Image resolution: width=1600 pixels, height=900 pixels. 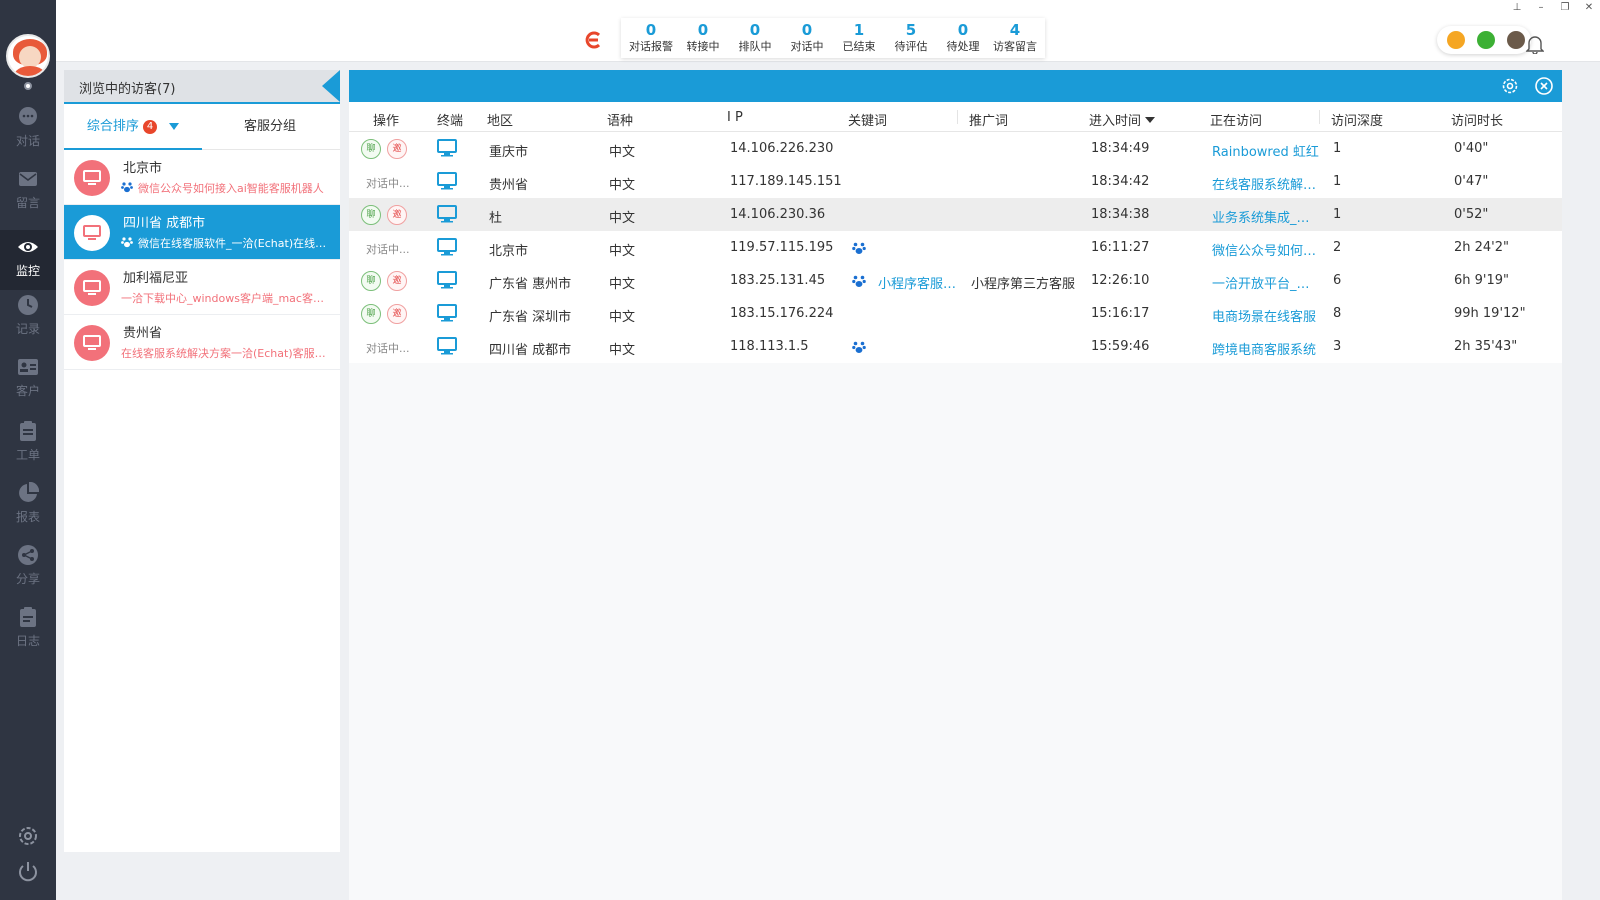 I want to click on tab-service-group: 客服分组, so click(x=284, y=127).